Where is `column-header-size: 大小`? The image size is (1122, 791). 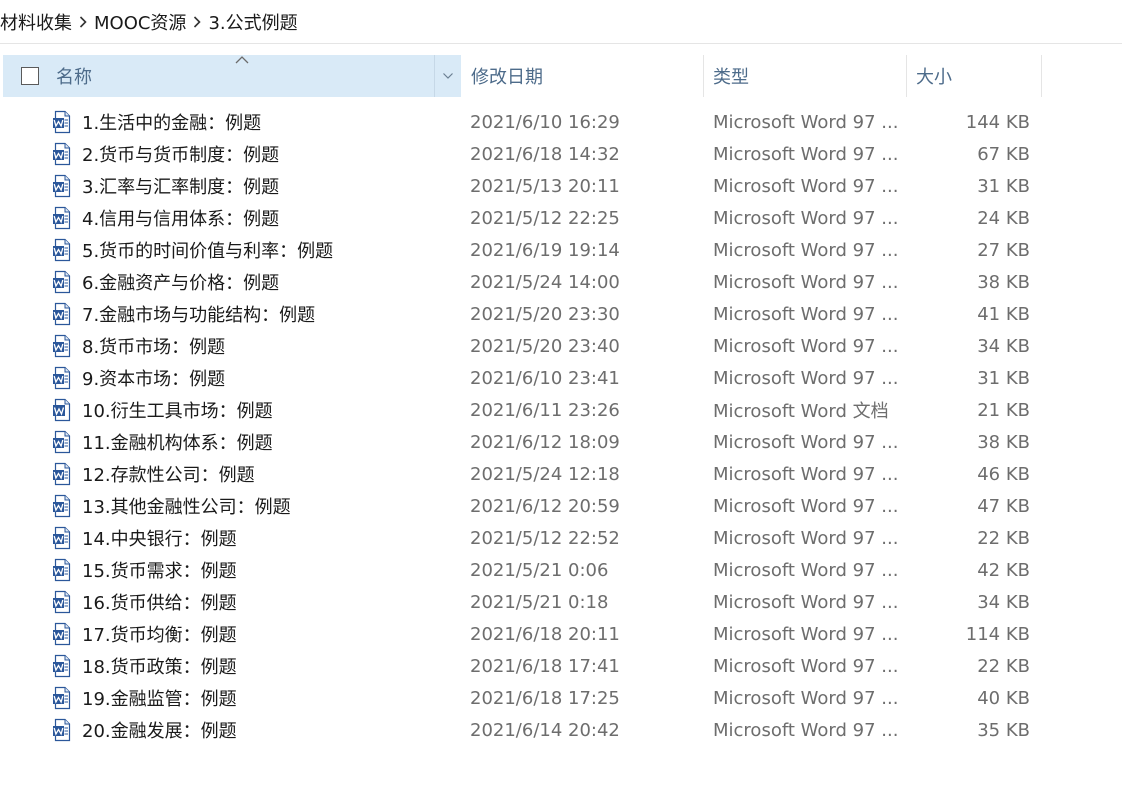
column-header-size: 大小 is located at coordinates (974, 76).